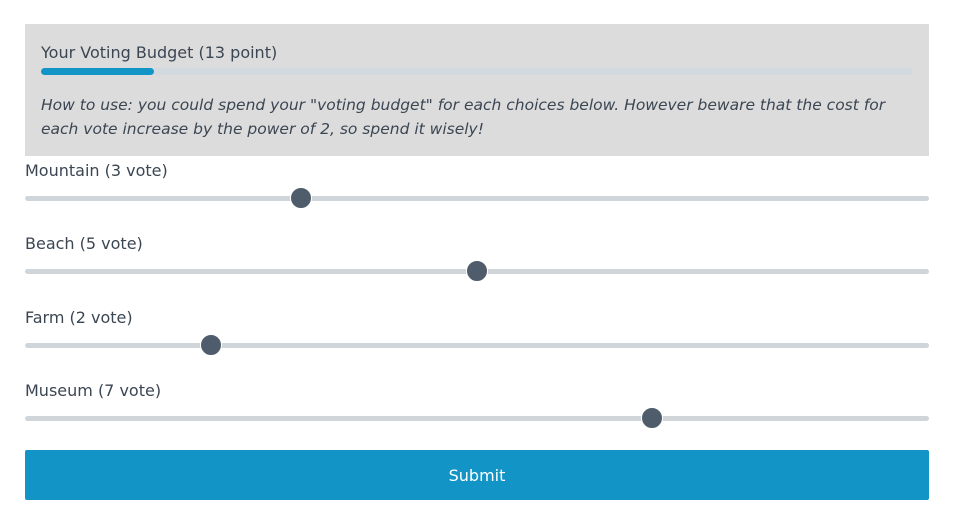 This screenshot has height=510, width=979. What do you see at coordinates (477, 71) in the screenshot?
I see `budget-progress-bar` at bounding box center [477, 71].